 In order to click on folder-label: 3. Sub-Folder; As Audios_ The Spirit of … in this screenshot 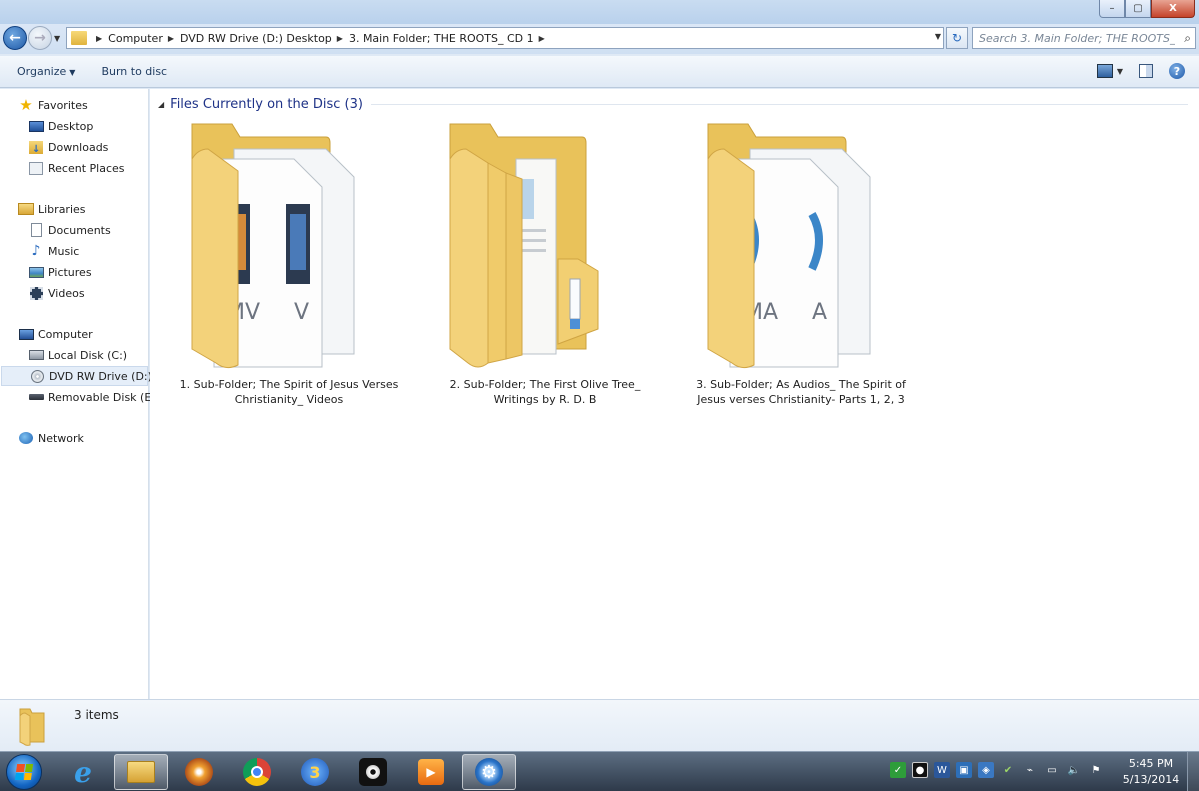, I will do `click(801, 392)`.